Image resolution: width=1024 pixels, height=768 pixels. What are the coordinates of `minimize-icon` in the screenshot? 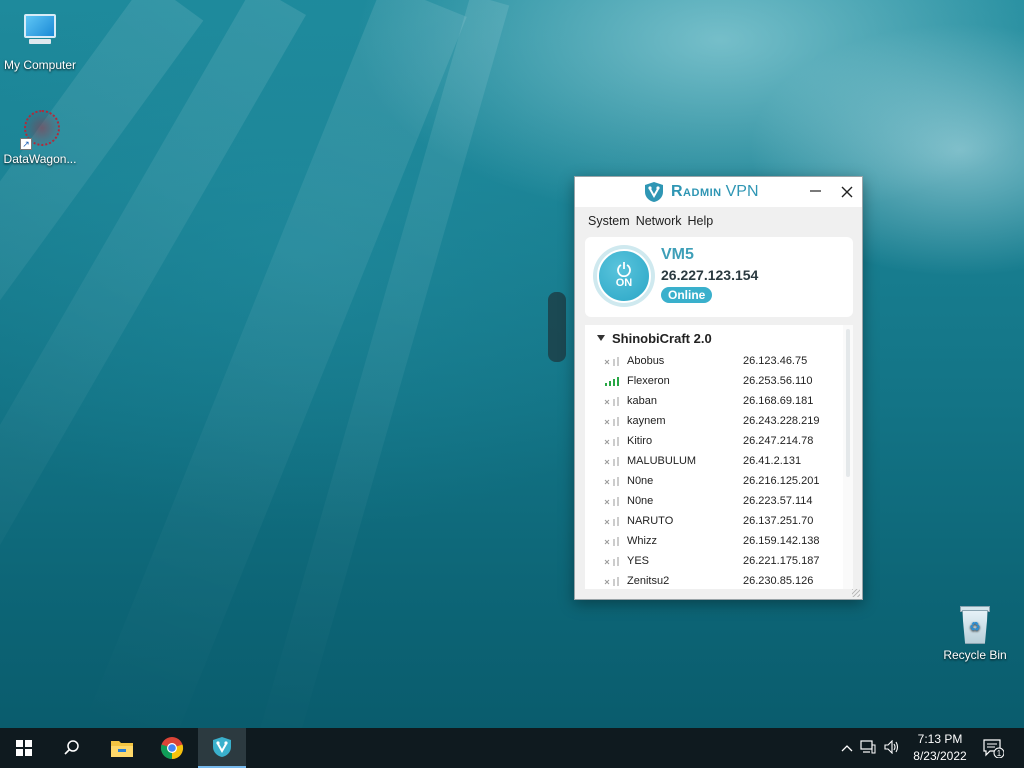 It's located at (815, 191).